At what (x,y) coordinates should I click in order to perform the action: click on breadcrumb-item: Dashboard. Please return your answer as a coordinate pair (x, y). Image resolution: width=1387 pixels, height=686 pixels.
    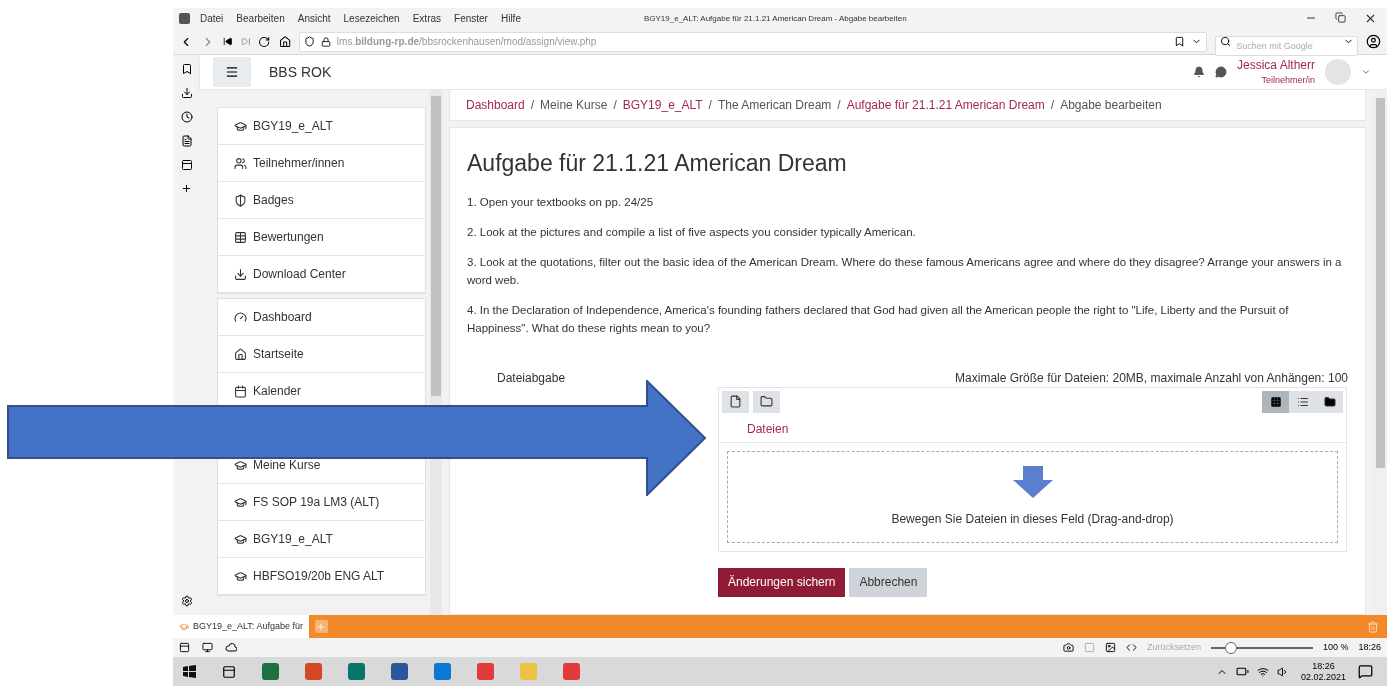
    Looking at the image, I should click on (495, 105).